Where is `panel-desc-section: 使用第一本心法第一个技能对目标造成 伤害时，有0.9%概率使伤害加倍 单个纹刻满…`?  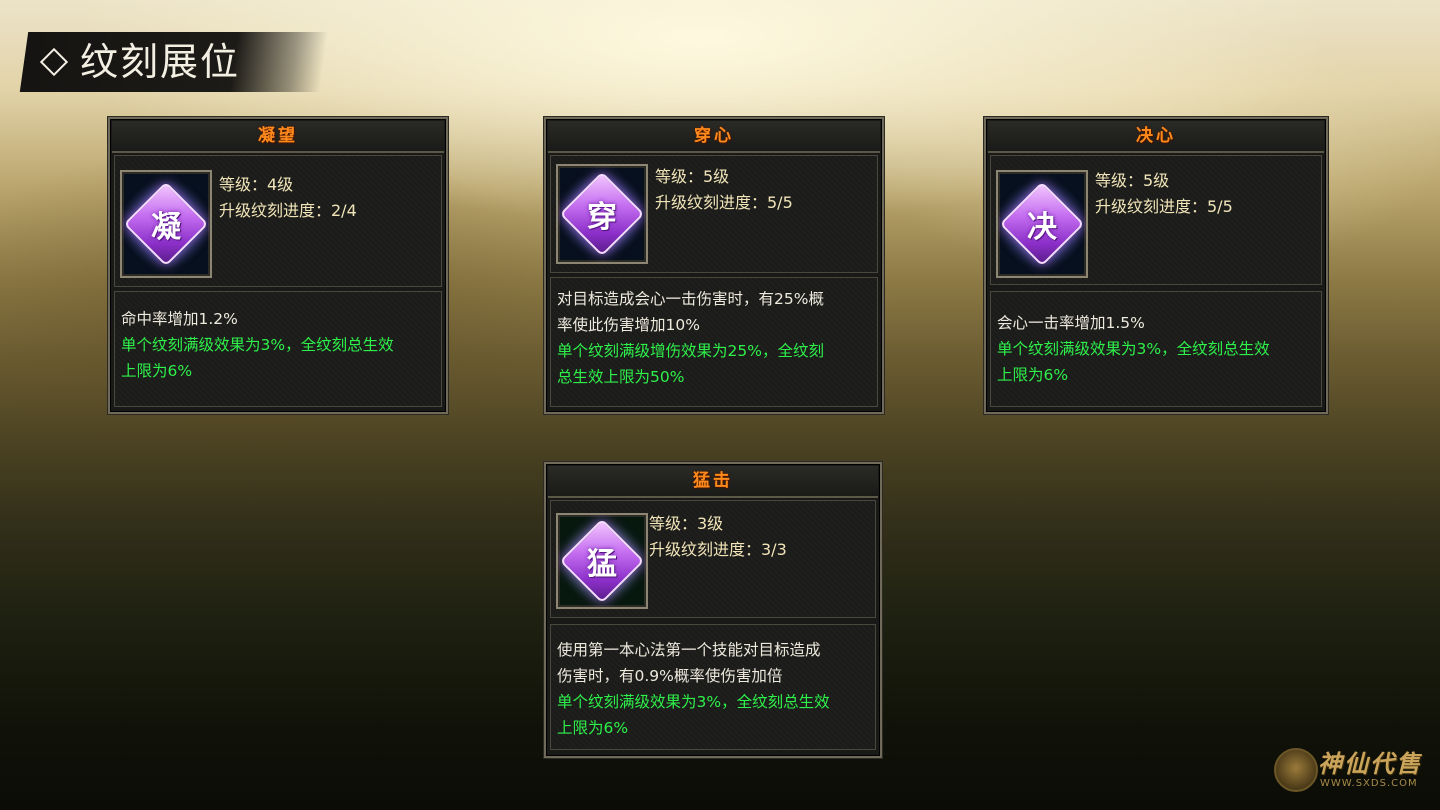 panel-desc-section: 使用第一本心法第一个技能对目标造成 伤害时，有0.9%概率使伤害加倍 单个纹刻满… is located at coordinates (713, 687).